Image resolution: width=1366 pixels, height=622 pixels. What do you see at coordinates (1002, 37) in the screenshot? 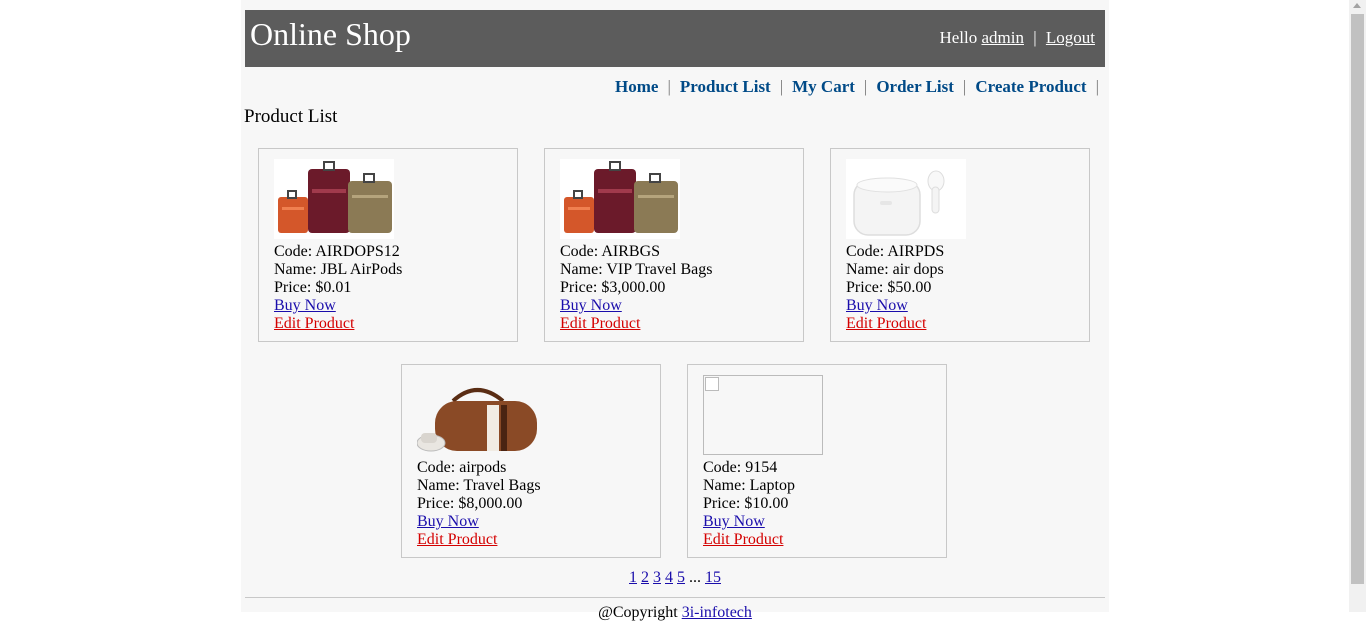
I see `username-link: admin` at bounding box center [1002, 37].